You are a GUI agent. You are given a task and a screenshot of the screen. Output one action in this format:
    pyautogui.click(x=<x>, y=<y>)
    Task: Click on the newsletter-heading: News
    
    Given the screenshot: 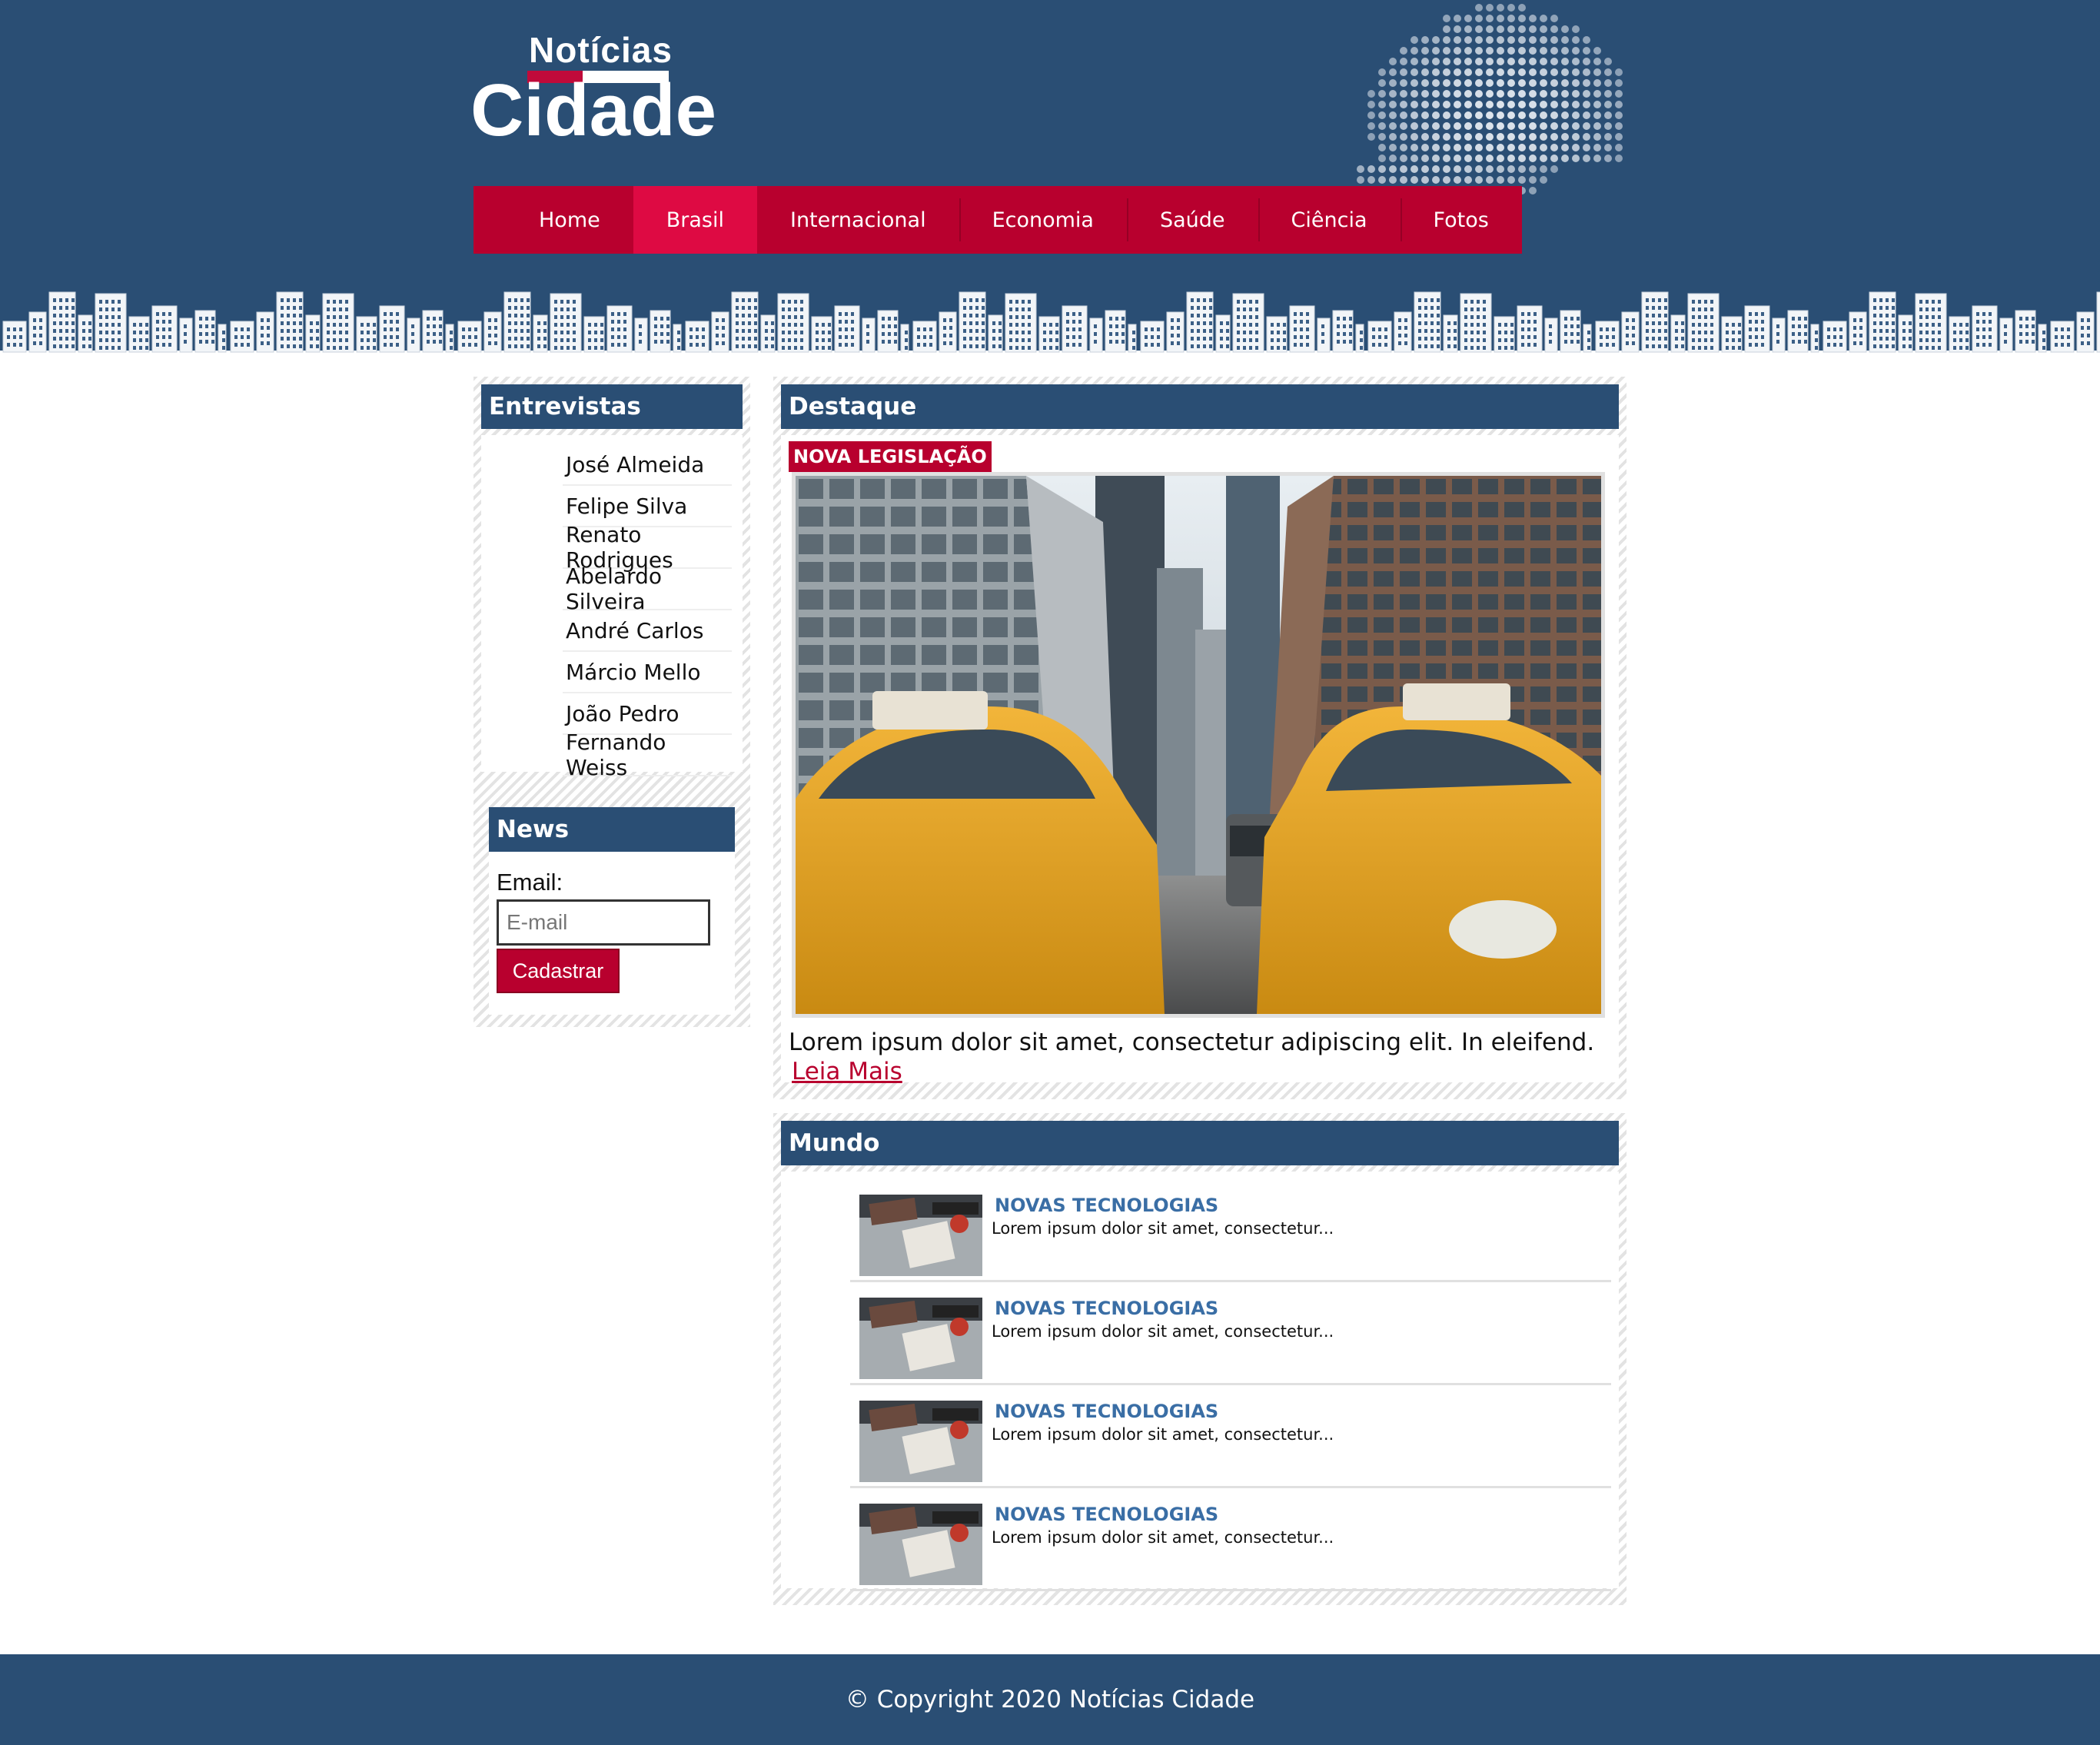 What is the action you would take?
    pyautogui.click(x=612, y=829)
    